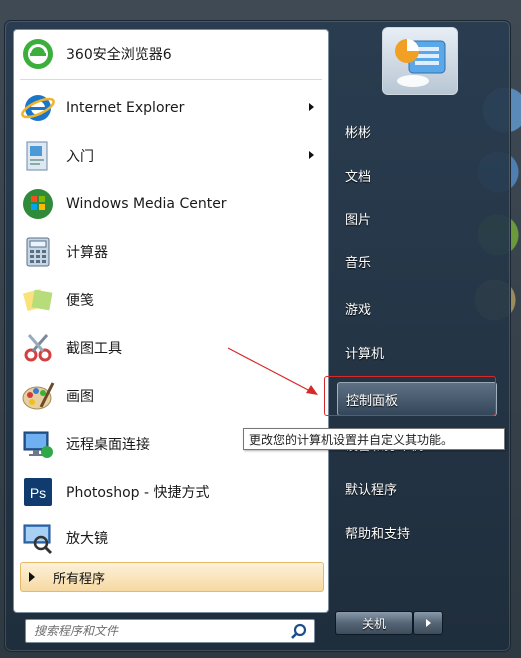 This screenshot has width=521, height=658. Describe the element at coordinates (171, 156) in the screenshot. I see `program-item-getting-started: 入门` at that location.